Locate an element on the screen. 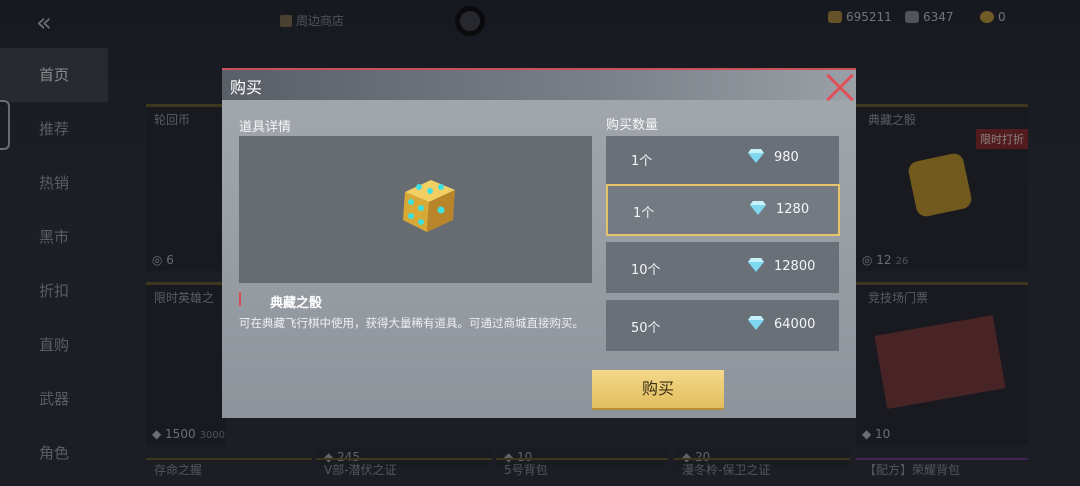 The height and width of the screenshot is (486, 1080). option-price: 64000 is located at coordinates (795, 324).